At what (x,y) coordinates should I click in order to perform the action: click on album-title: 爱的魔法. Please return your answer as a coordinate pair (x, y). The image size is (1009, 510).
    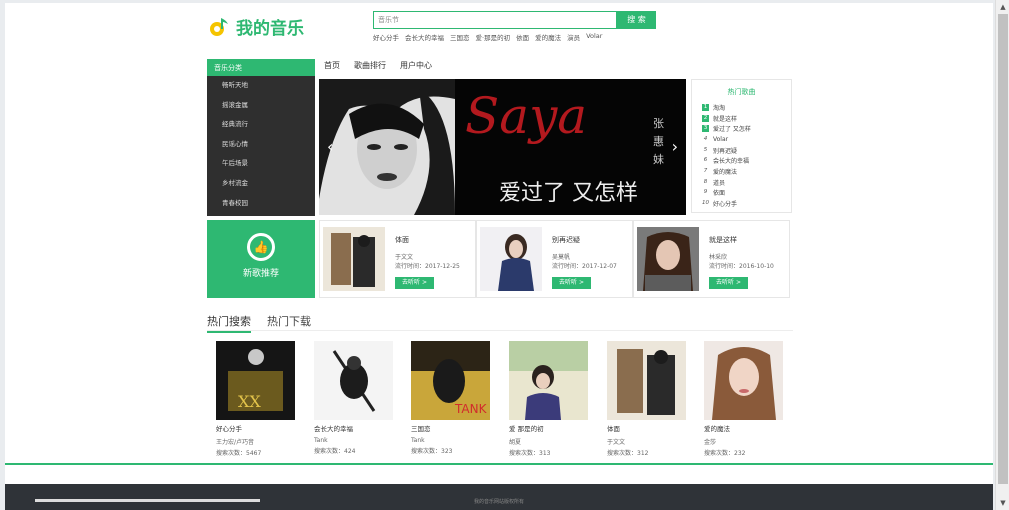
    Looking at the image, I should click on (717, 429).